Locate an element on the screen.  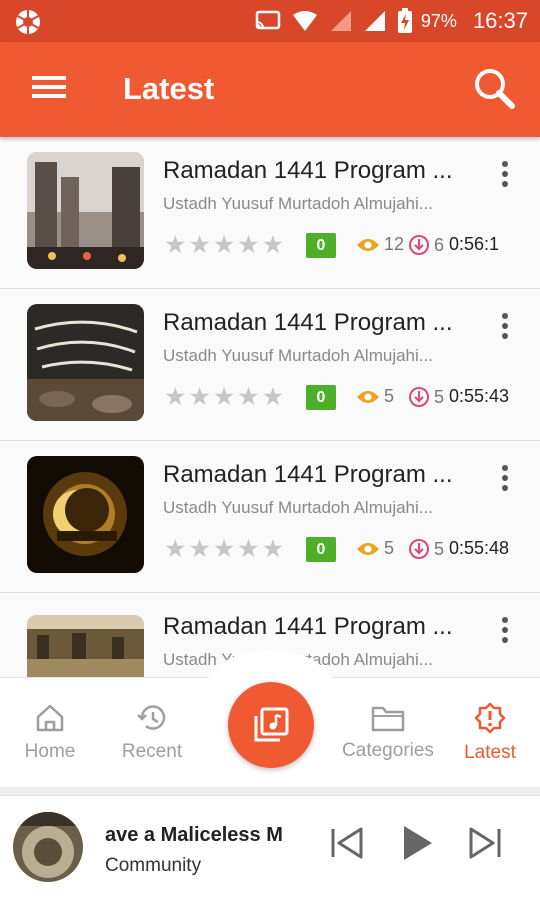
view-count-value: 12 is located at coordinates (394, 244).